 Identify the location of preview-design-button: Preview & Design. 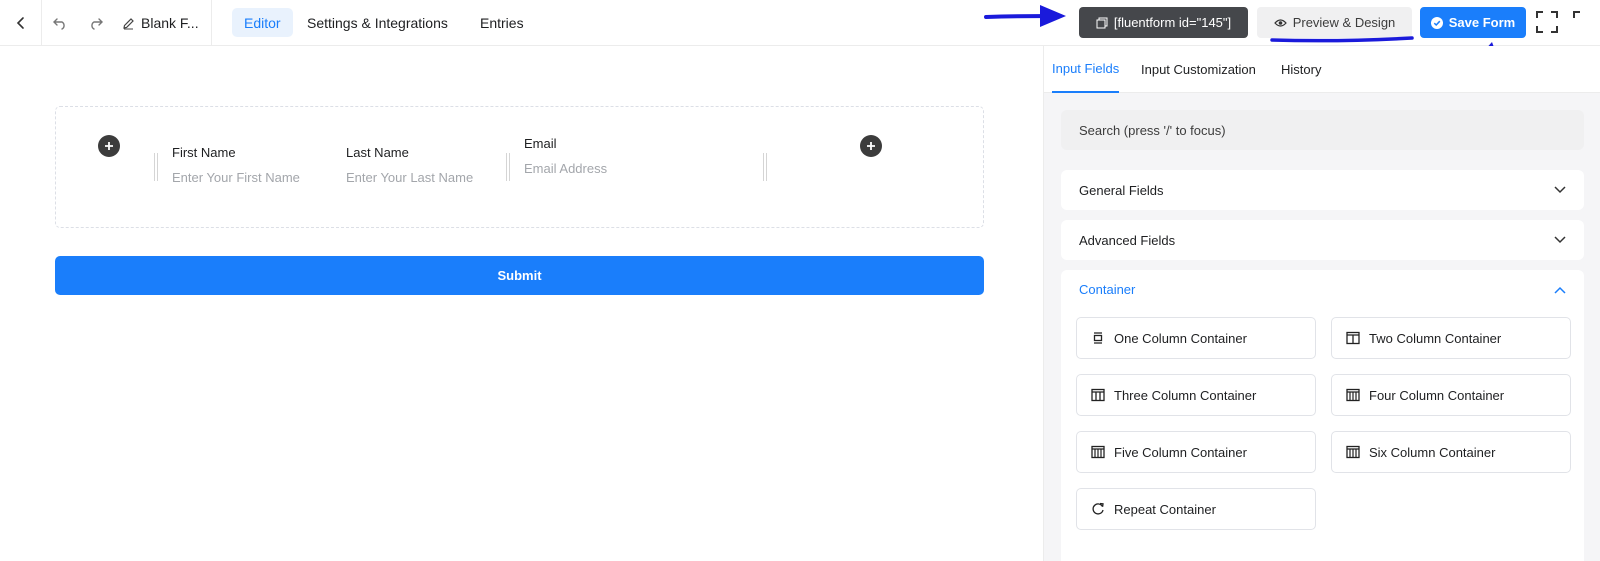
(1334, 22).